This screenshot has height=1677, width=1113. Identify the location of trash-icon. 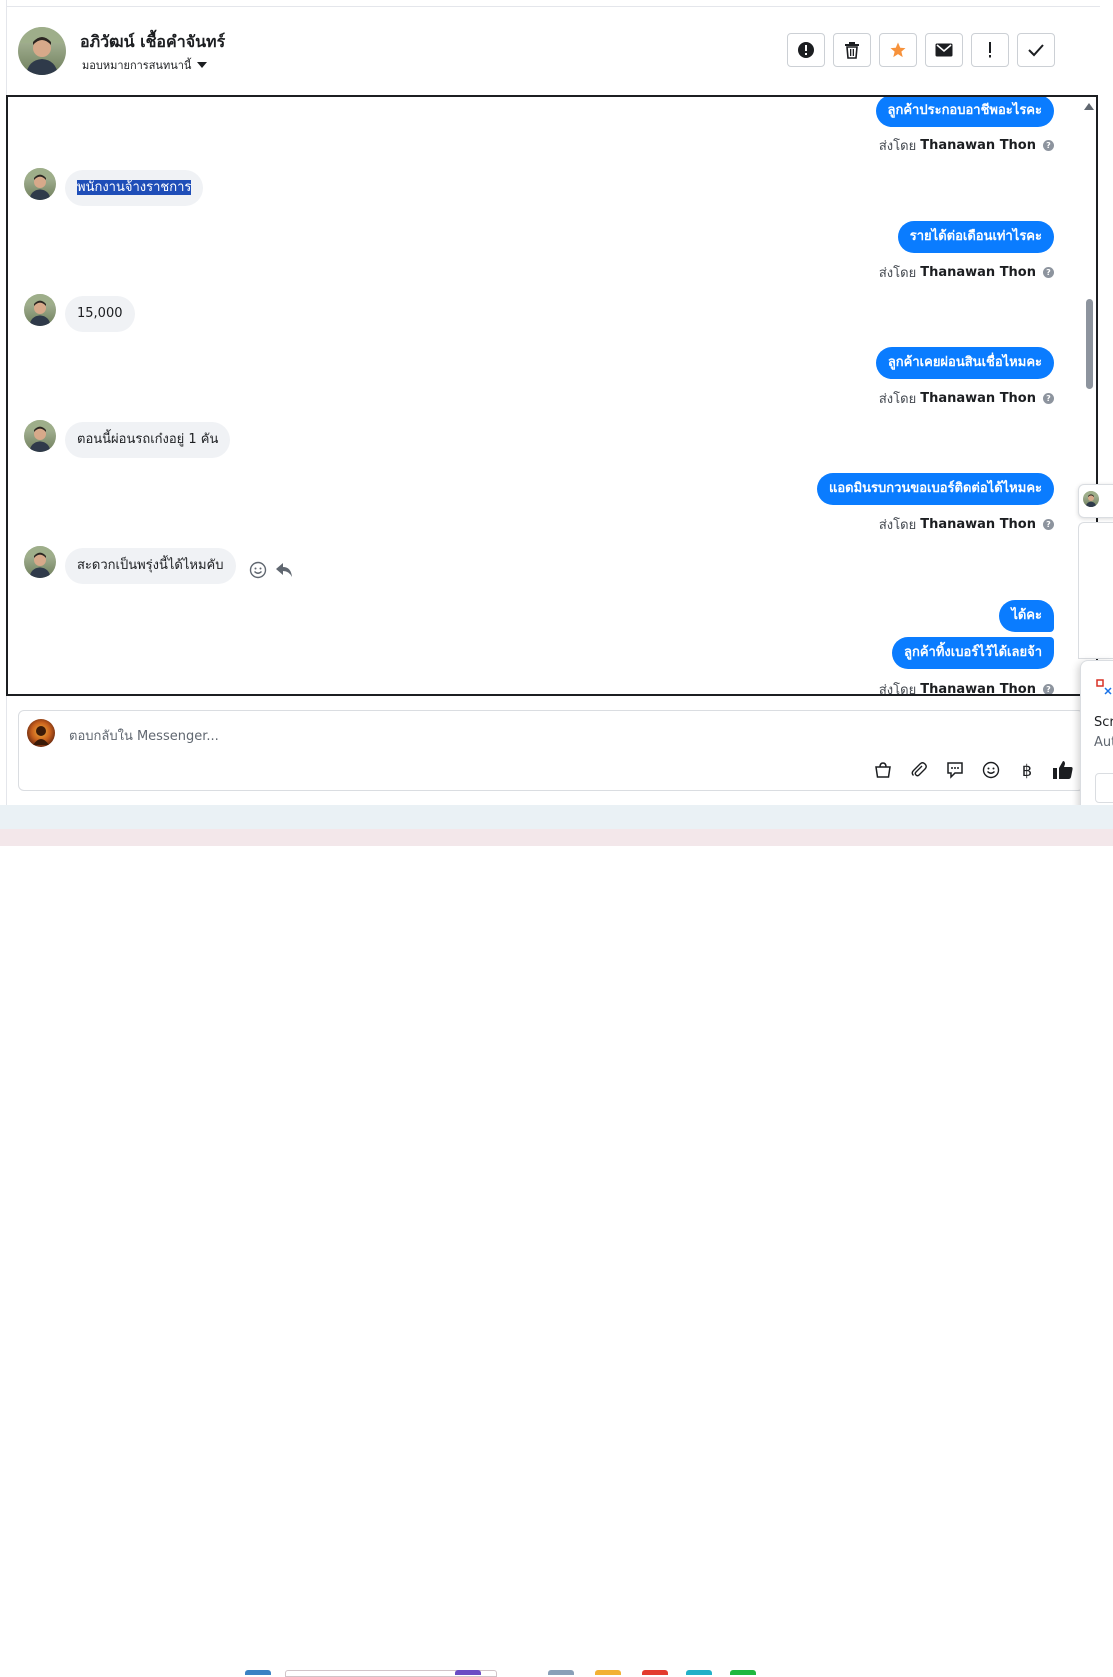
(852, 50).